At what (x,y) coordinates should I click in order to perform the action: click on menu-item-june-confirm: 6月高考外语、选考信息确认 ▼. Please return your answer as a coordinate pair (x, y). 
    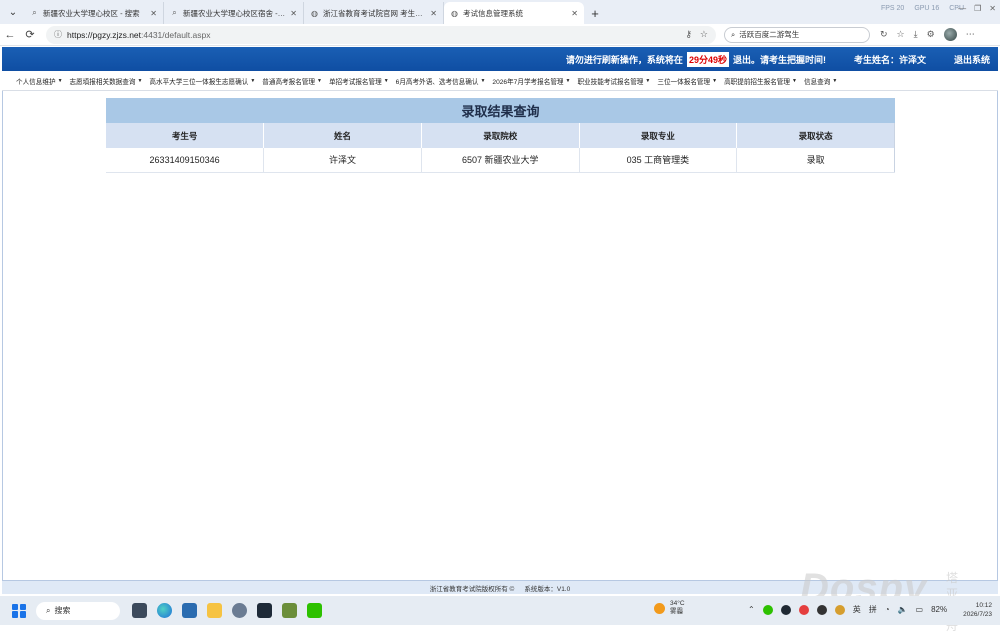
    Looking at the image, I should click on (441, 81).